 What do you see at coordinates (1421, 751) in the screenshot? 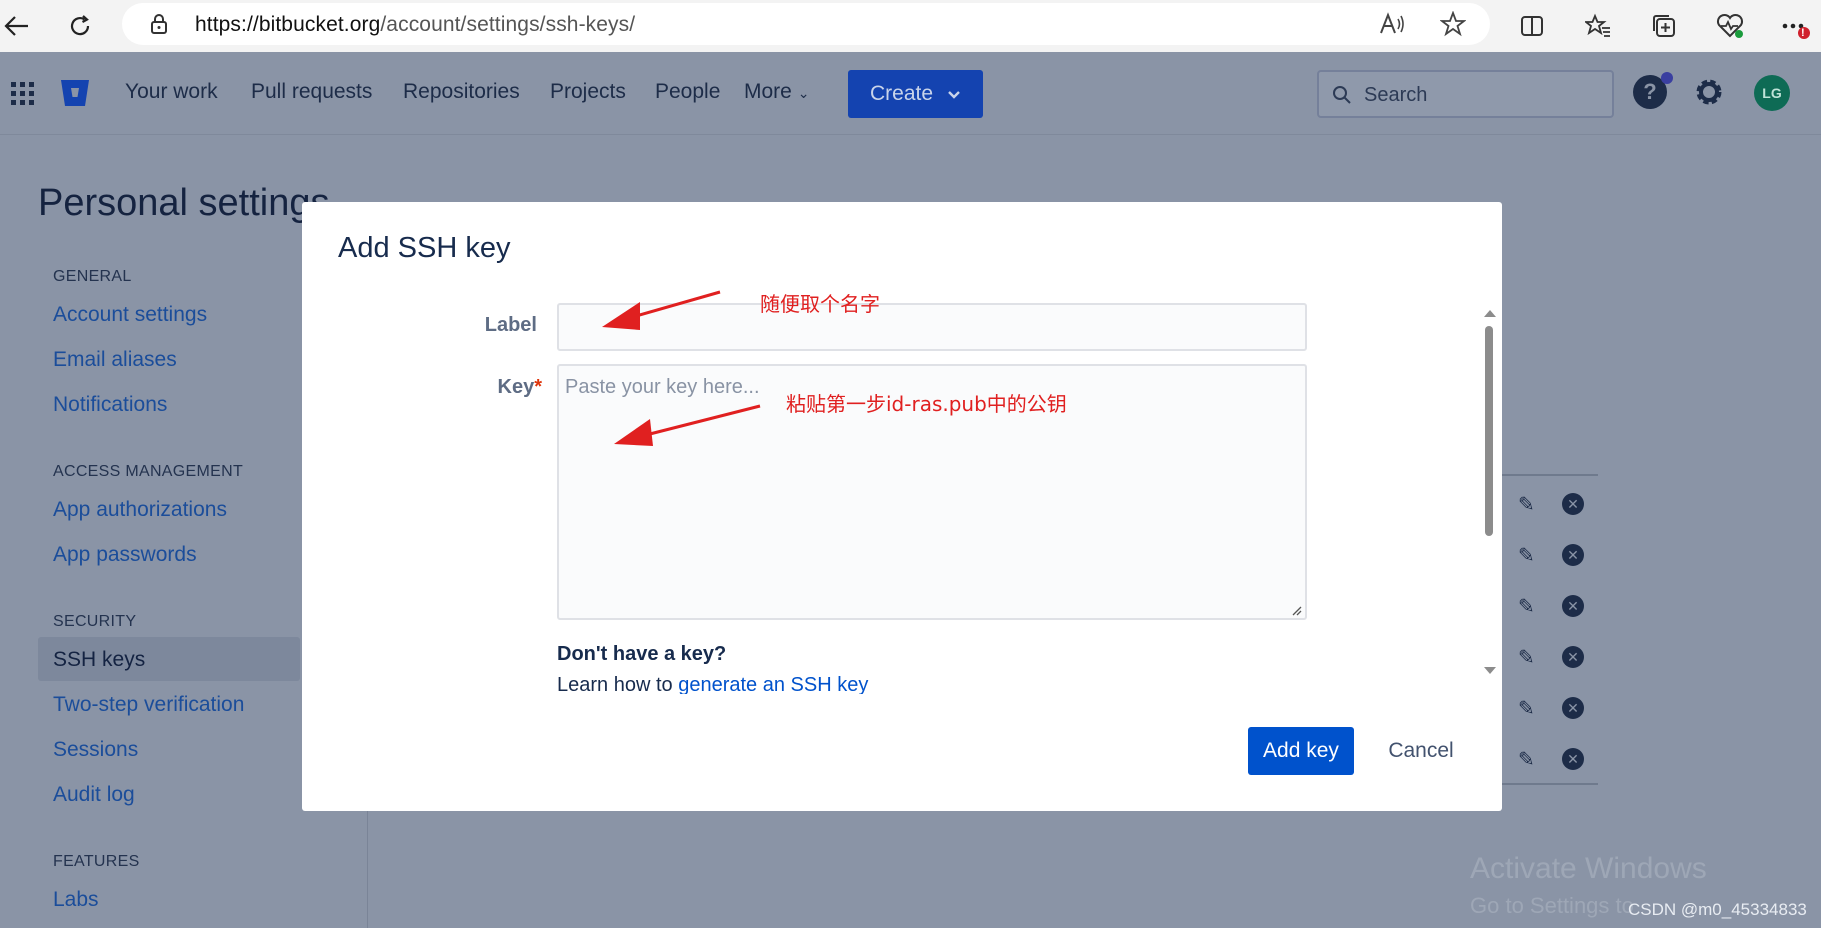
I see `cancel-button: Cancel` at bounding box center [1421, 751].